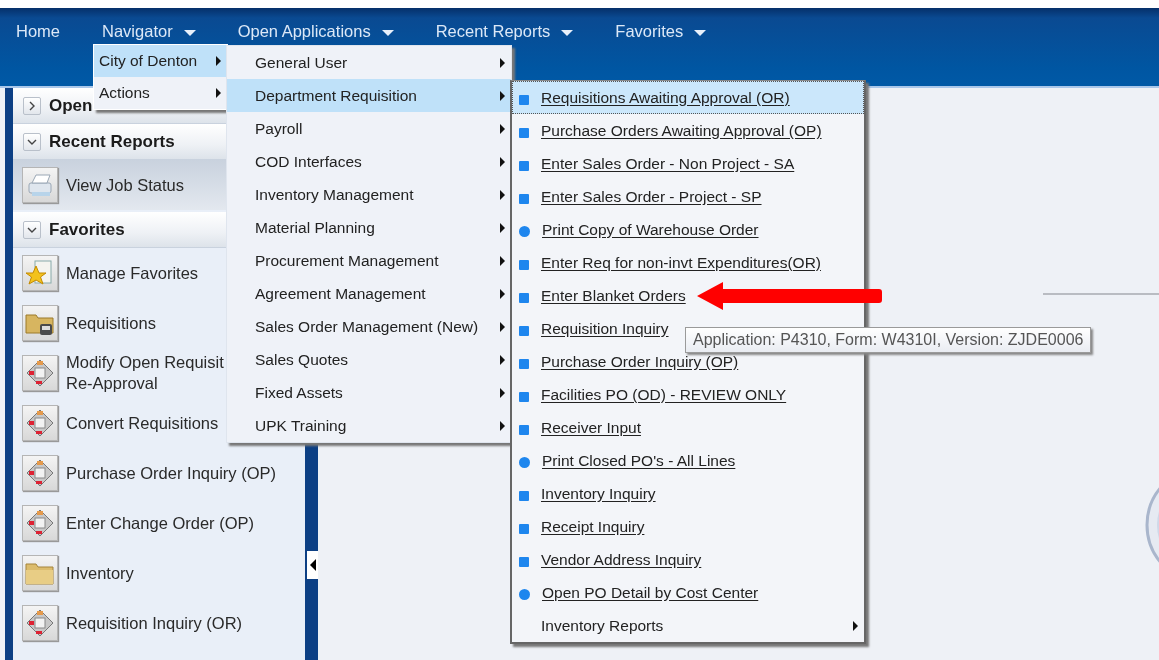 This screenshot has height=660, width=1159. Describe the element at coordinates (888, 340) in the screenshot. I see `tooltip: Application: P4310, Form: W4310I, Version: ZJDE0006` at that location.